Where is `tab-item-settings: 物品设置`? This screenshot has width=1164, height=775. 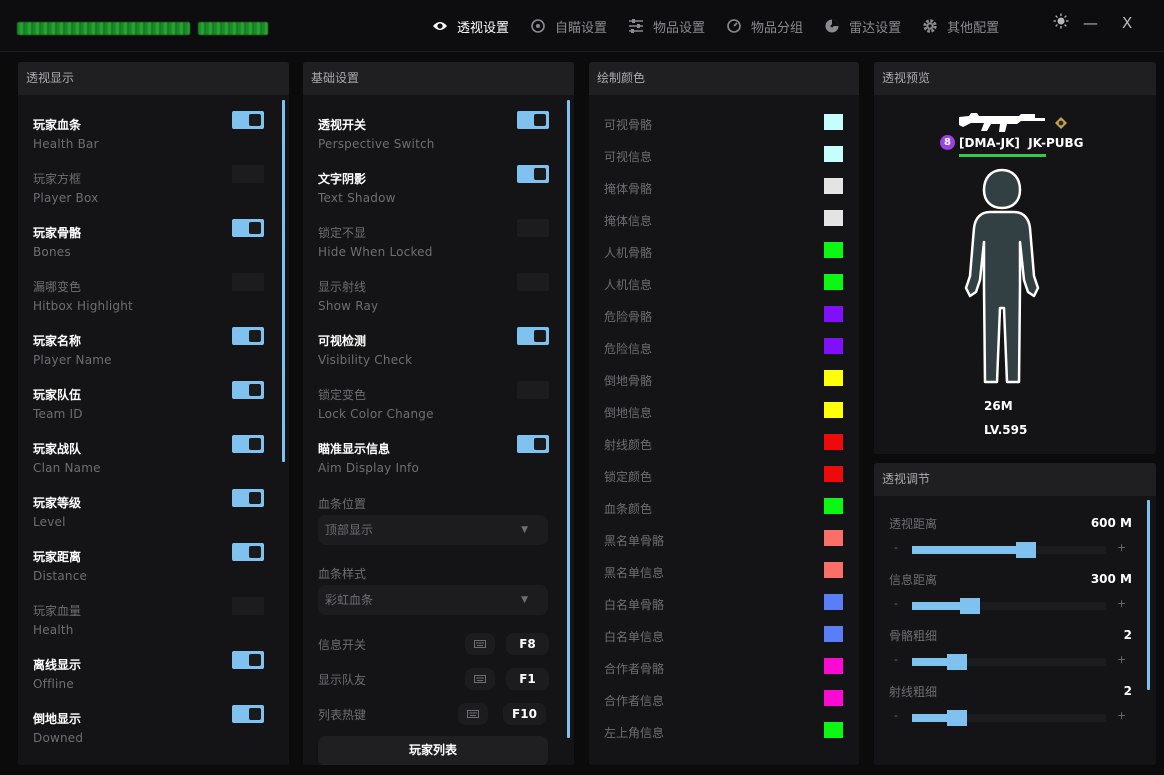
tab-item-settings: 物品设置 is located at coordinates (666, 26).